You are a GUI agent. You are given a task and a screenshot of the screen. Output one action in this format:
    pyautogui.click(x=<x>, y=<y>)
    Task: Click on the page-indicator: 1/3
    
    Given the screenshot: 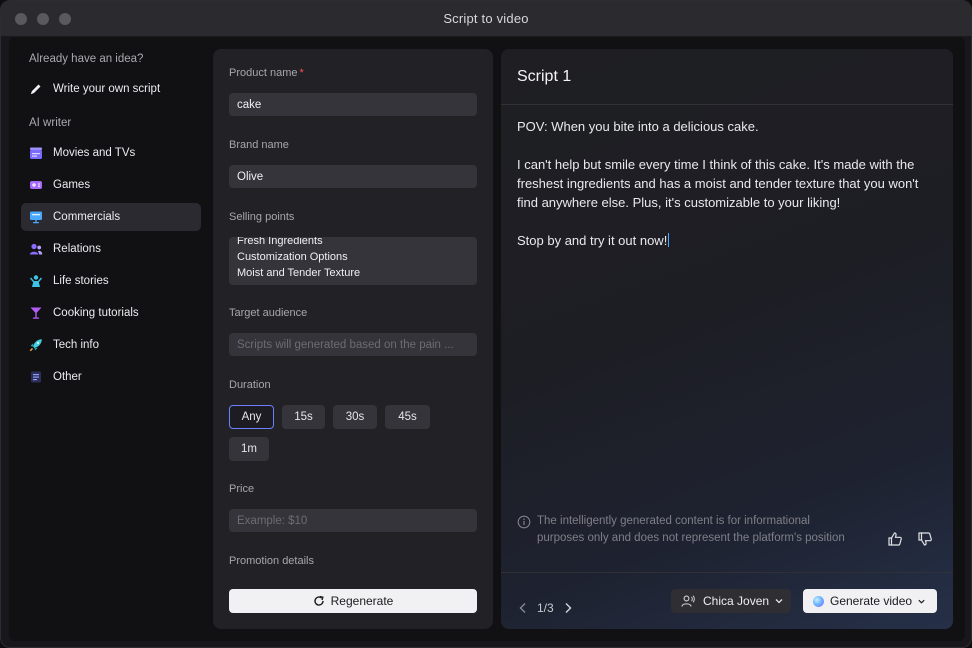 What is the action you would take?
    pyautogui.click(x=545, y=608)
    